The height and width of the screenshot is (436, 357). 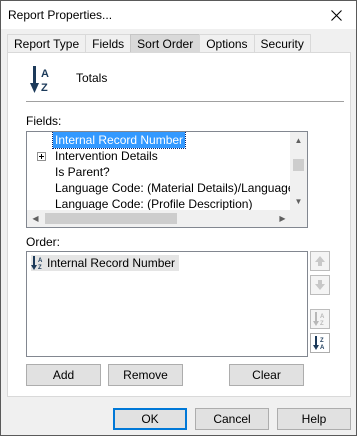 I want to click on close-button, so click(x=336, y=15).